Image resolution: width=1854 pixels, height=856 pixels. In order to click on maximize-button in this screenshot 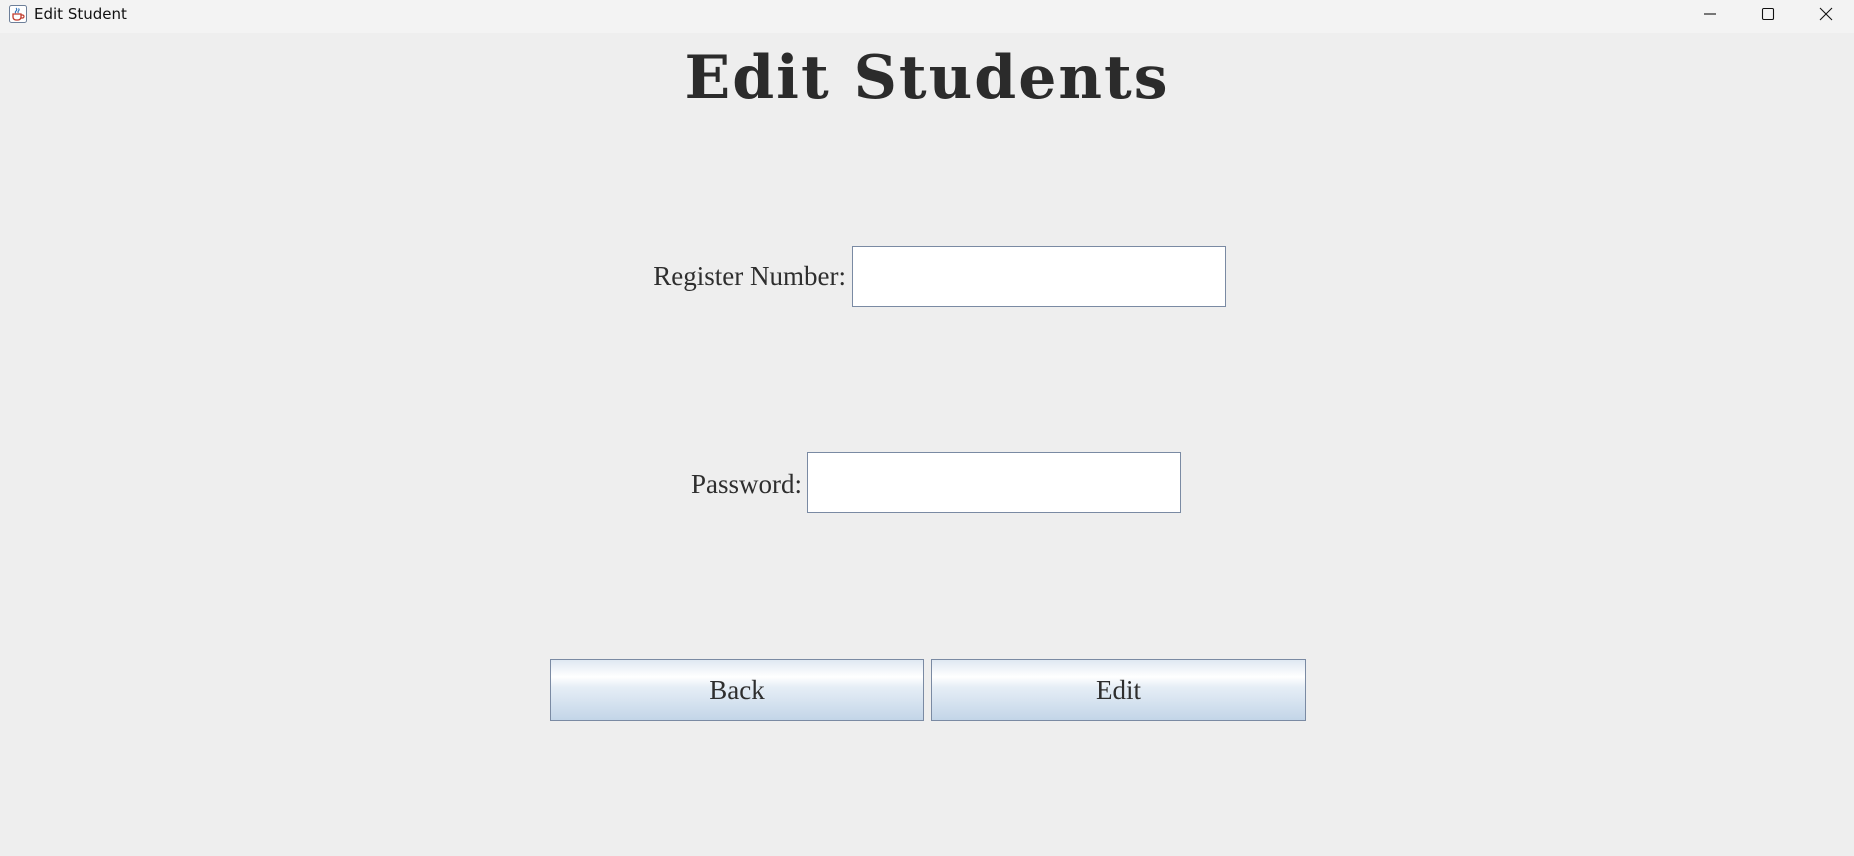, I will do `click(1768, 14)`.